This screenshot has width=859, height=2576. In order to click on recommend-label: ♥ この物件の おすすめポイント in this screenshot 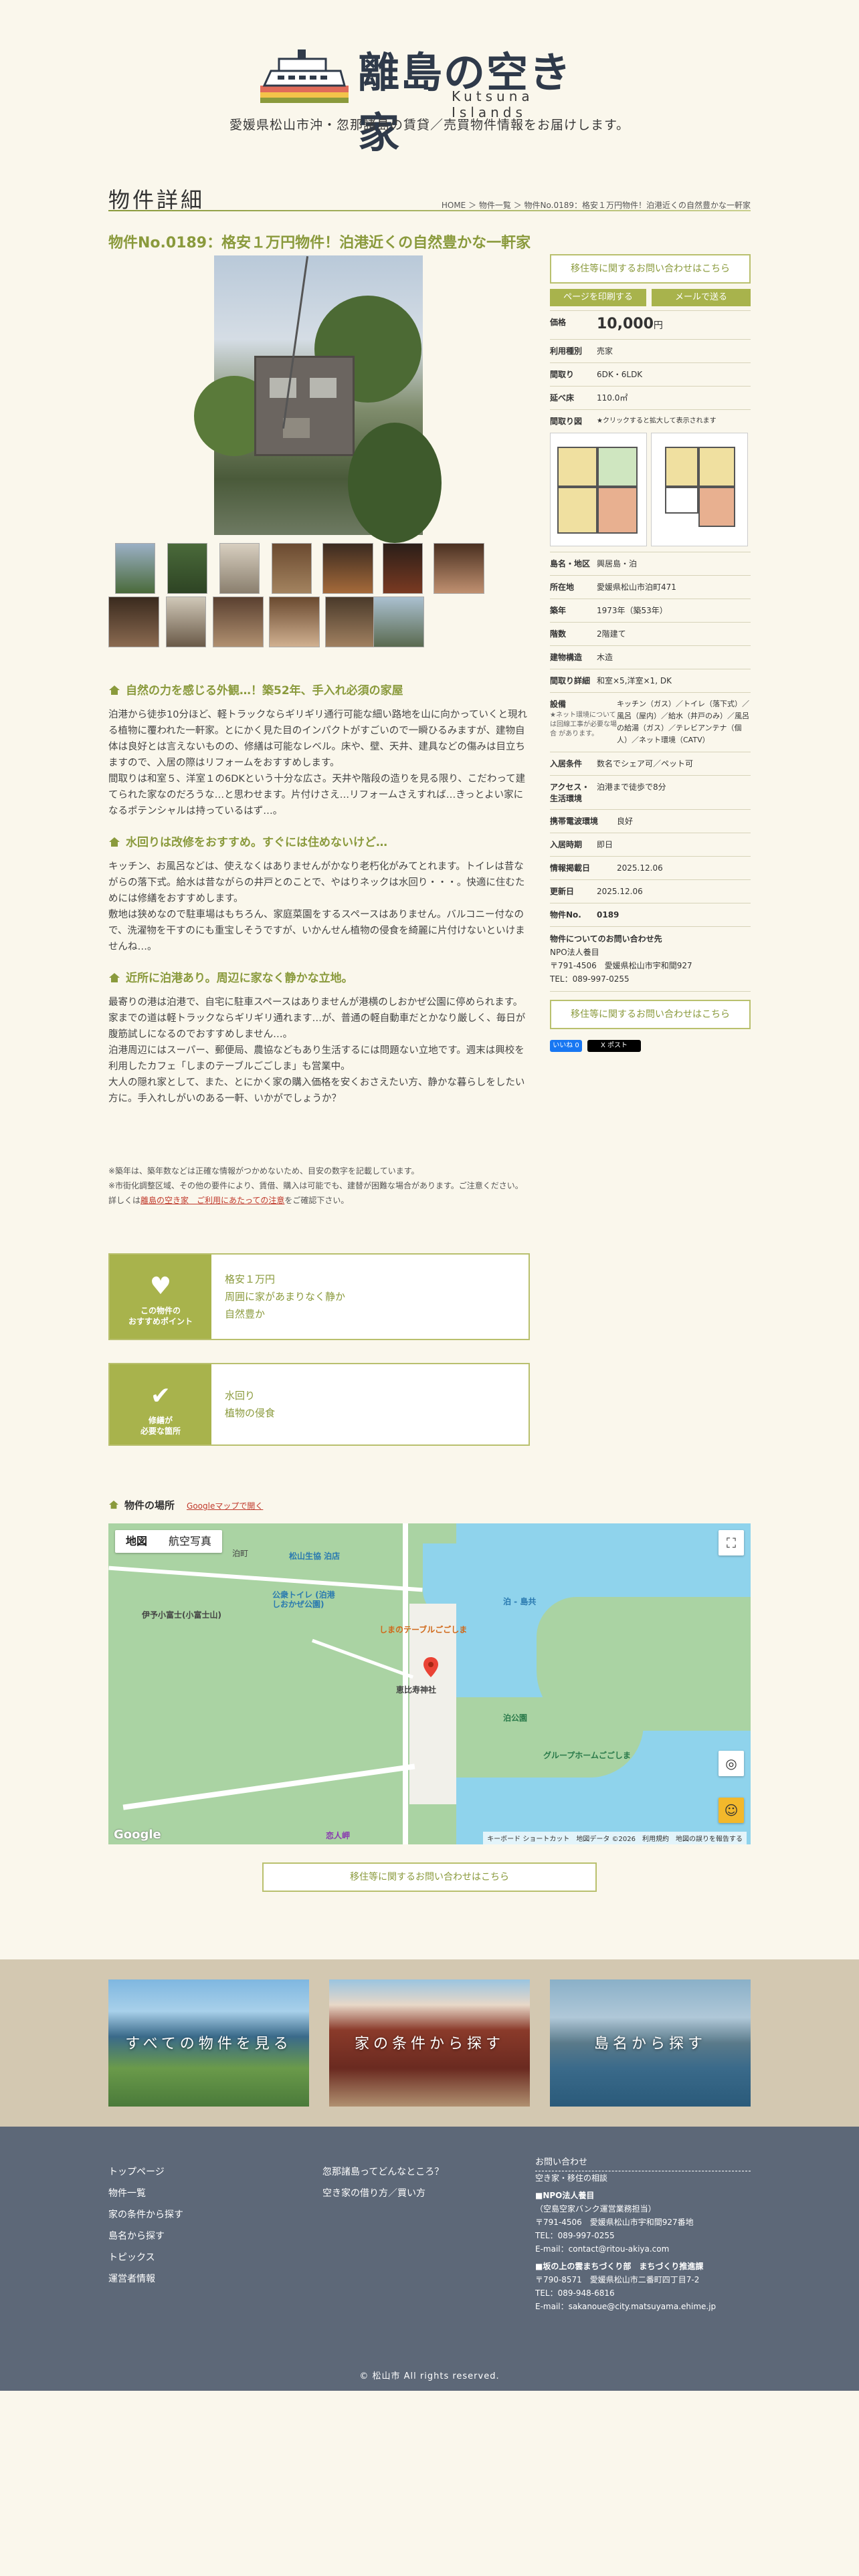, I will do `click(160, 1297)`.